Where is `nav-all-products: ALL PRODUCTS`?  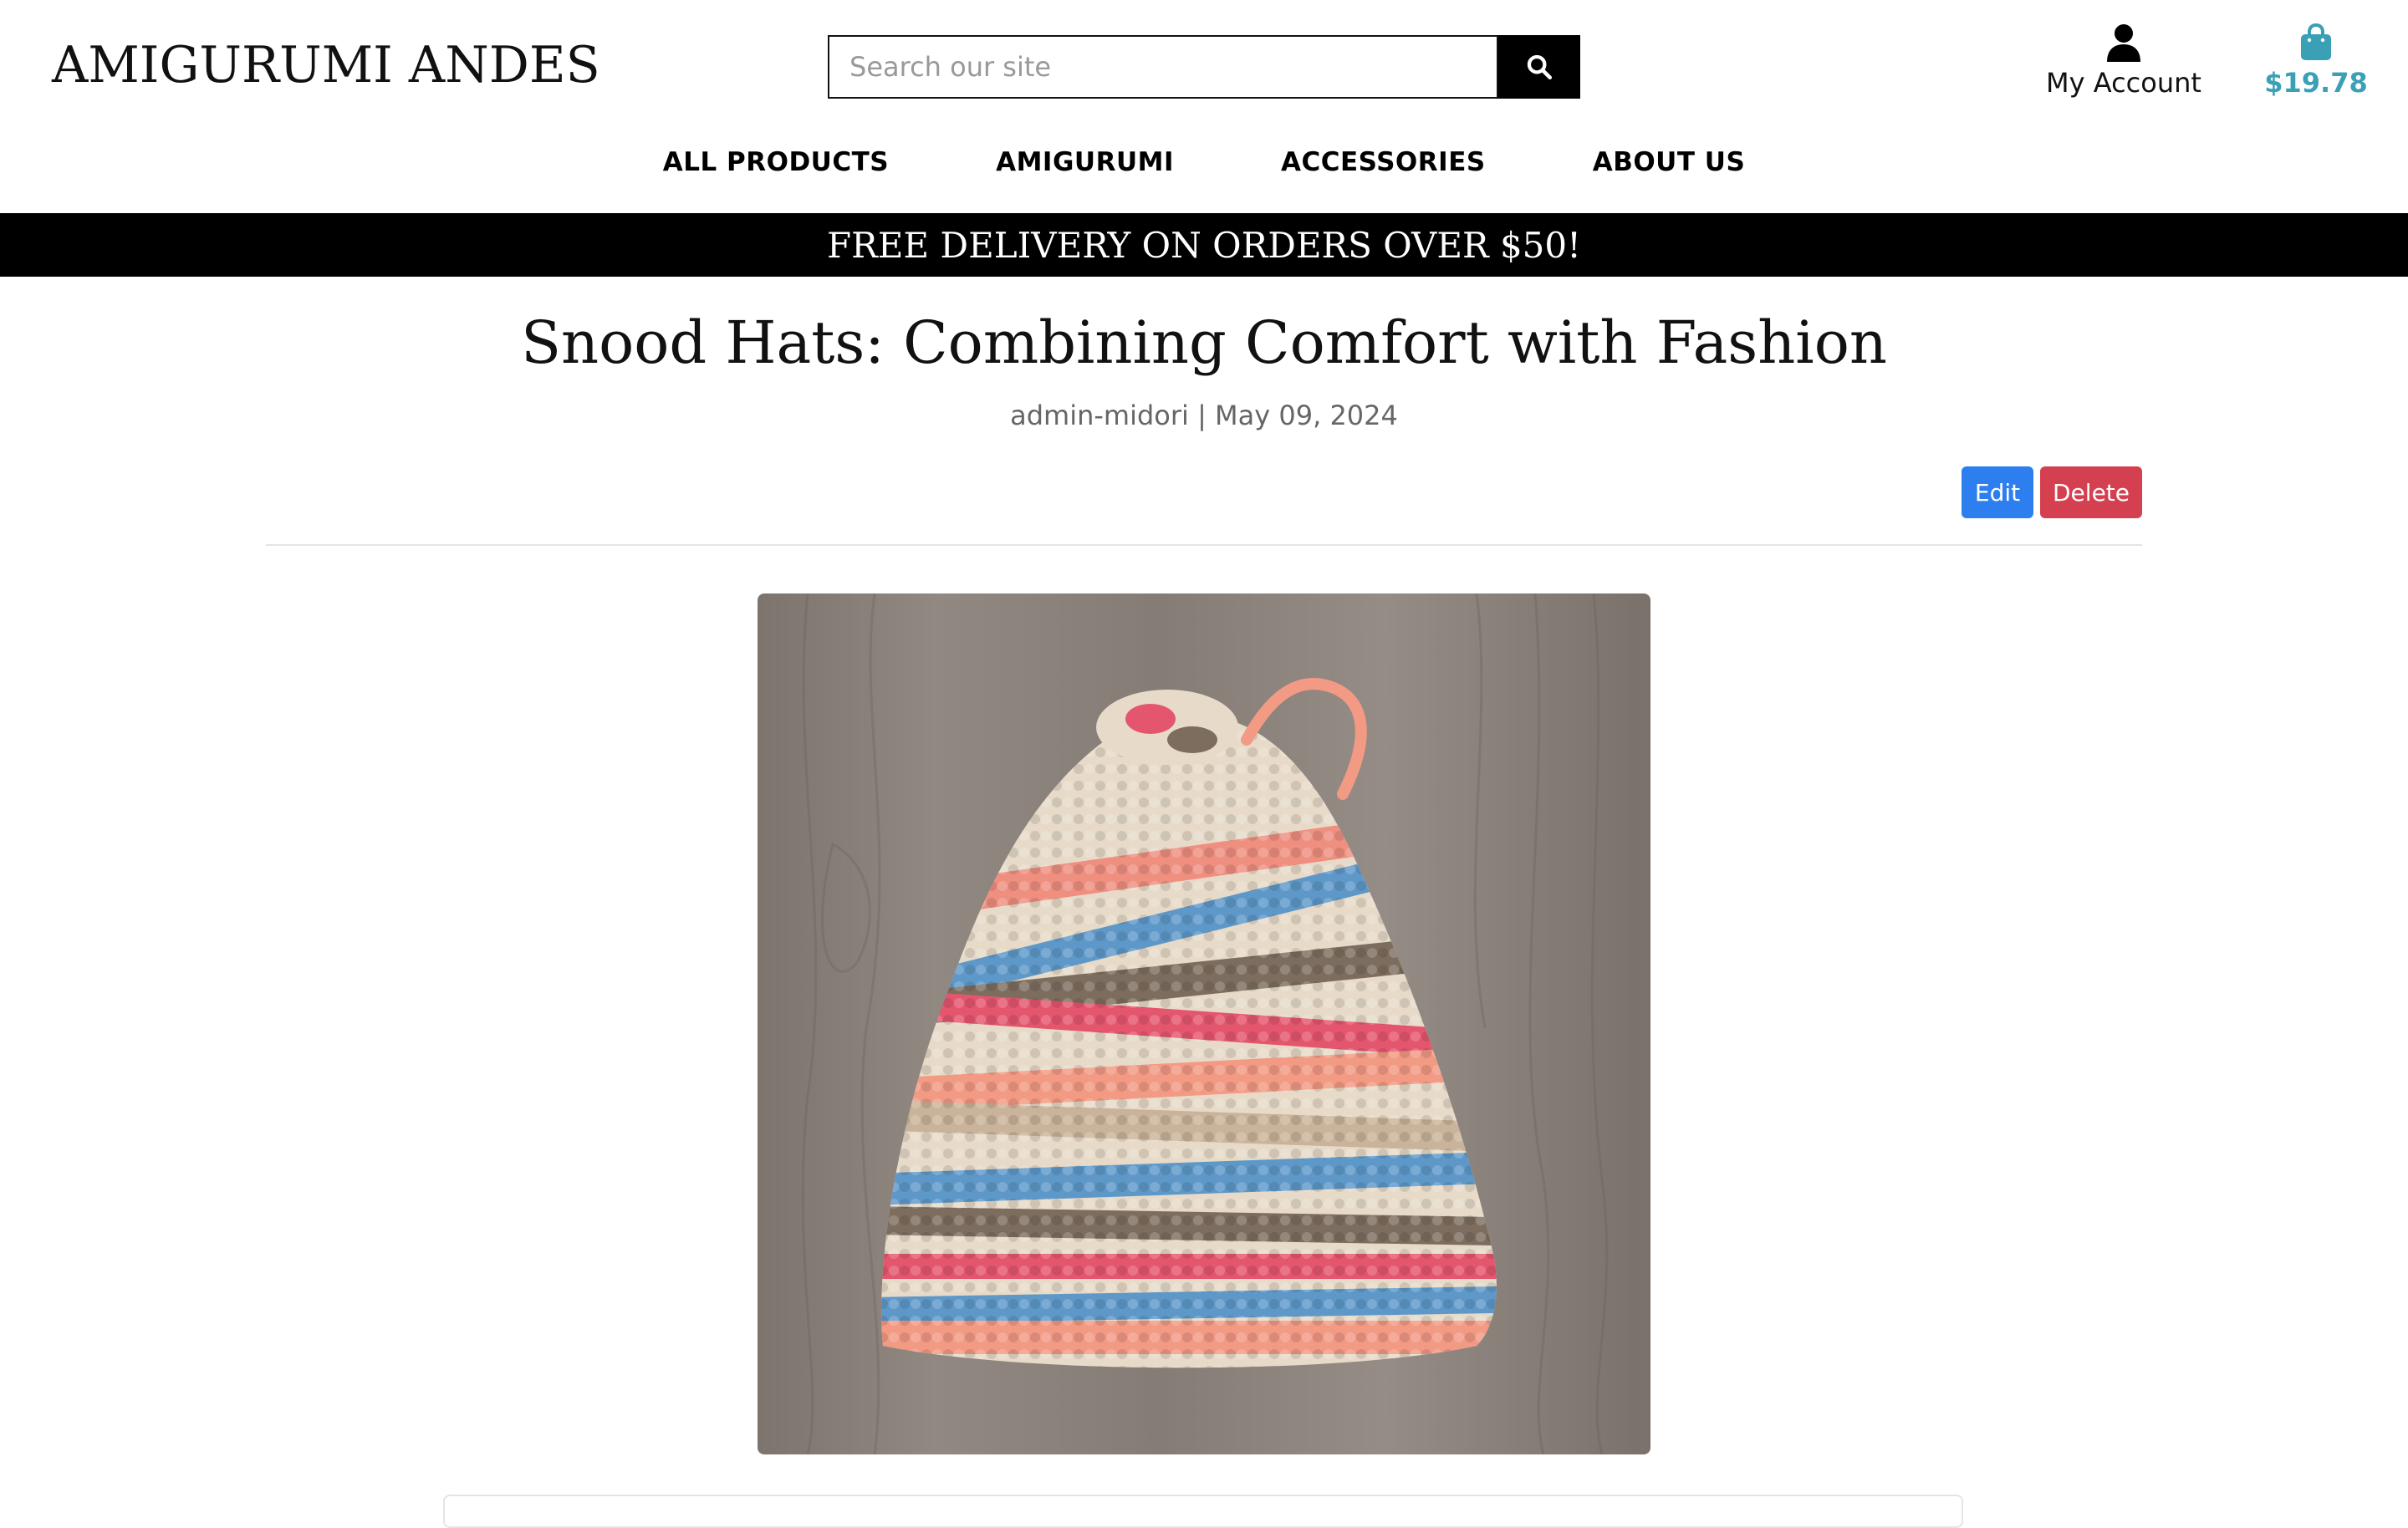
nav-all-products: ALL PRODUCTS is located at coordinates (776, 167).